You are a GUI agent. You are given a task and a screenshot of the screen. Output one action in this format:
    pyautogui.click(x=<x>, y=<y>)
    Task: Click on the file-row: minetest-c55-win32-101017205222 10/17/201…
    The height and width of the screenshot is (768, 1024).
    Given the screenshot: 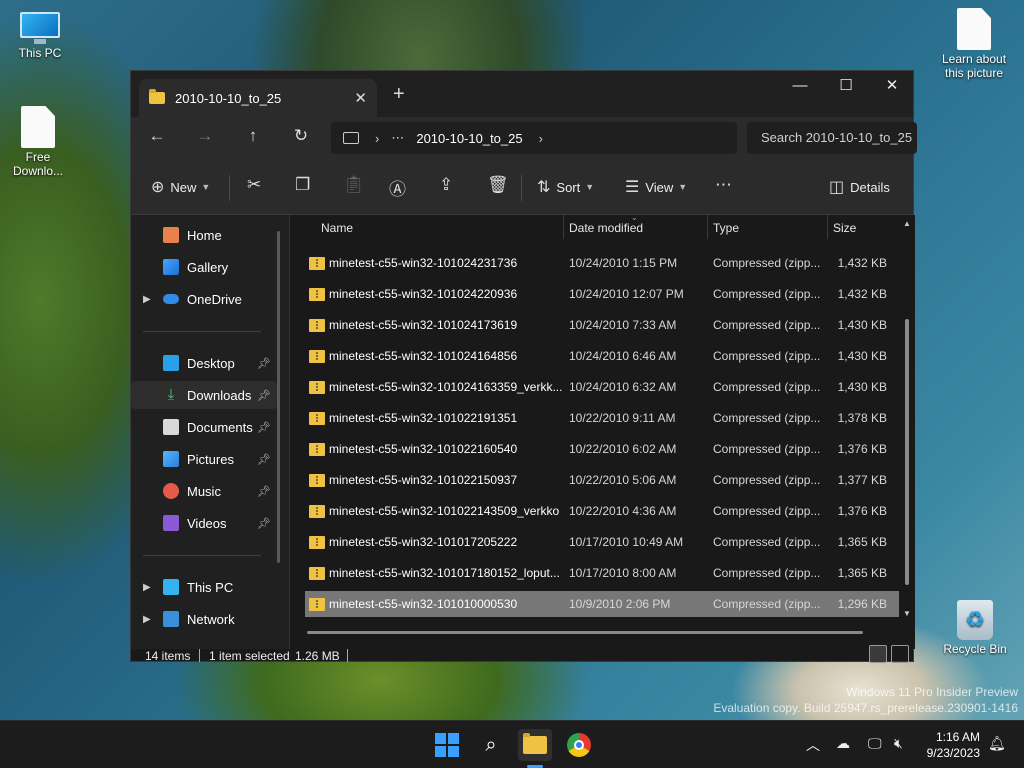 What is the action you would take?
    pyautogui.click(x=602, y=542)
    